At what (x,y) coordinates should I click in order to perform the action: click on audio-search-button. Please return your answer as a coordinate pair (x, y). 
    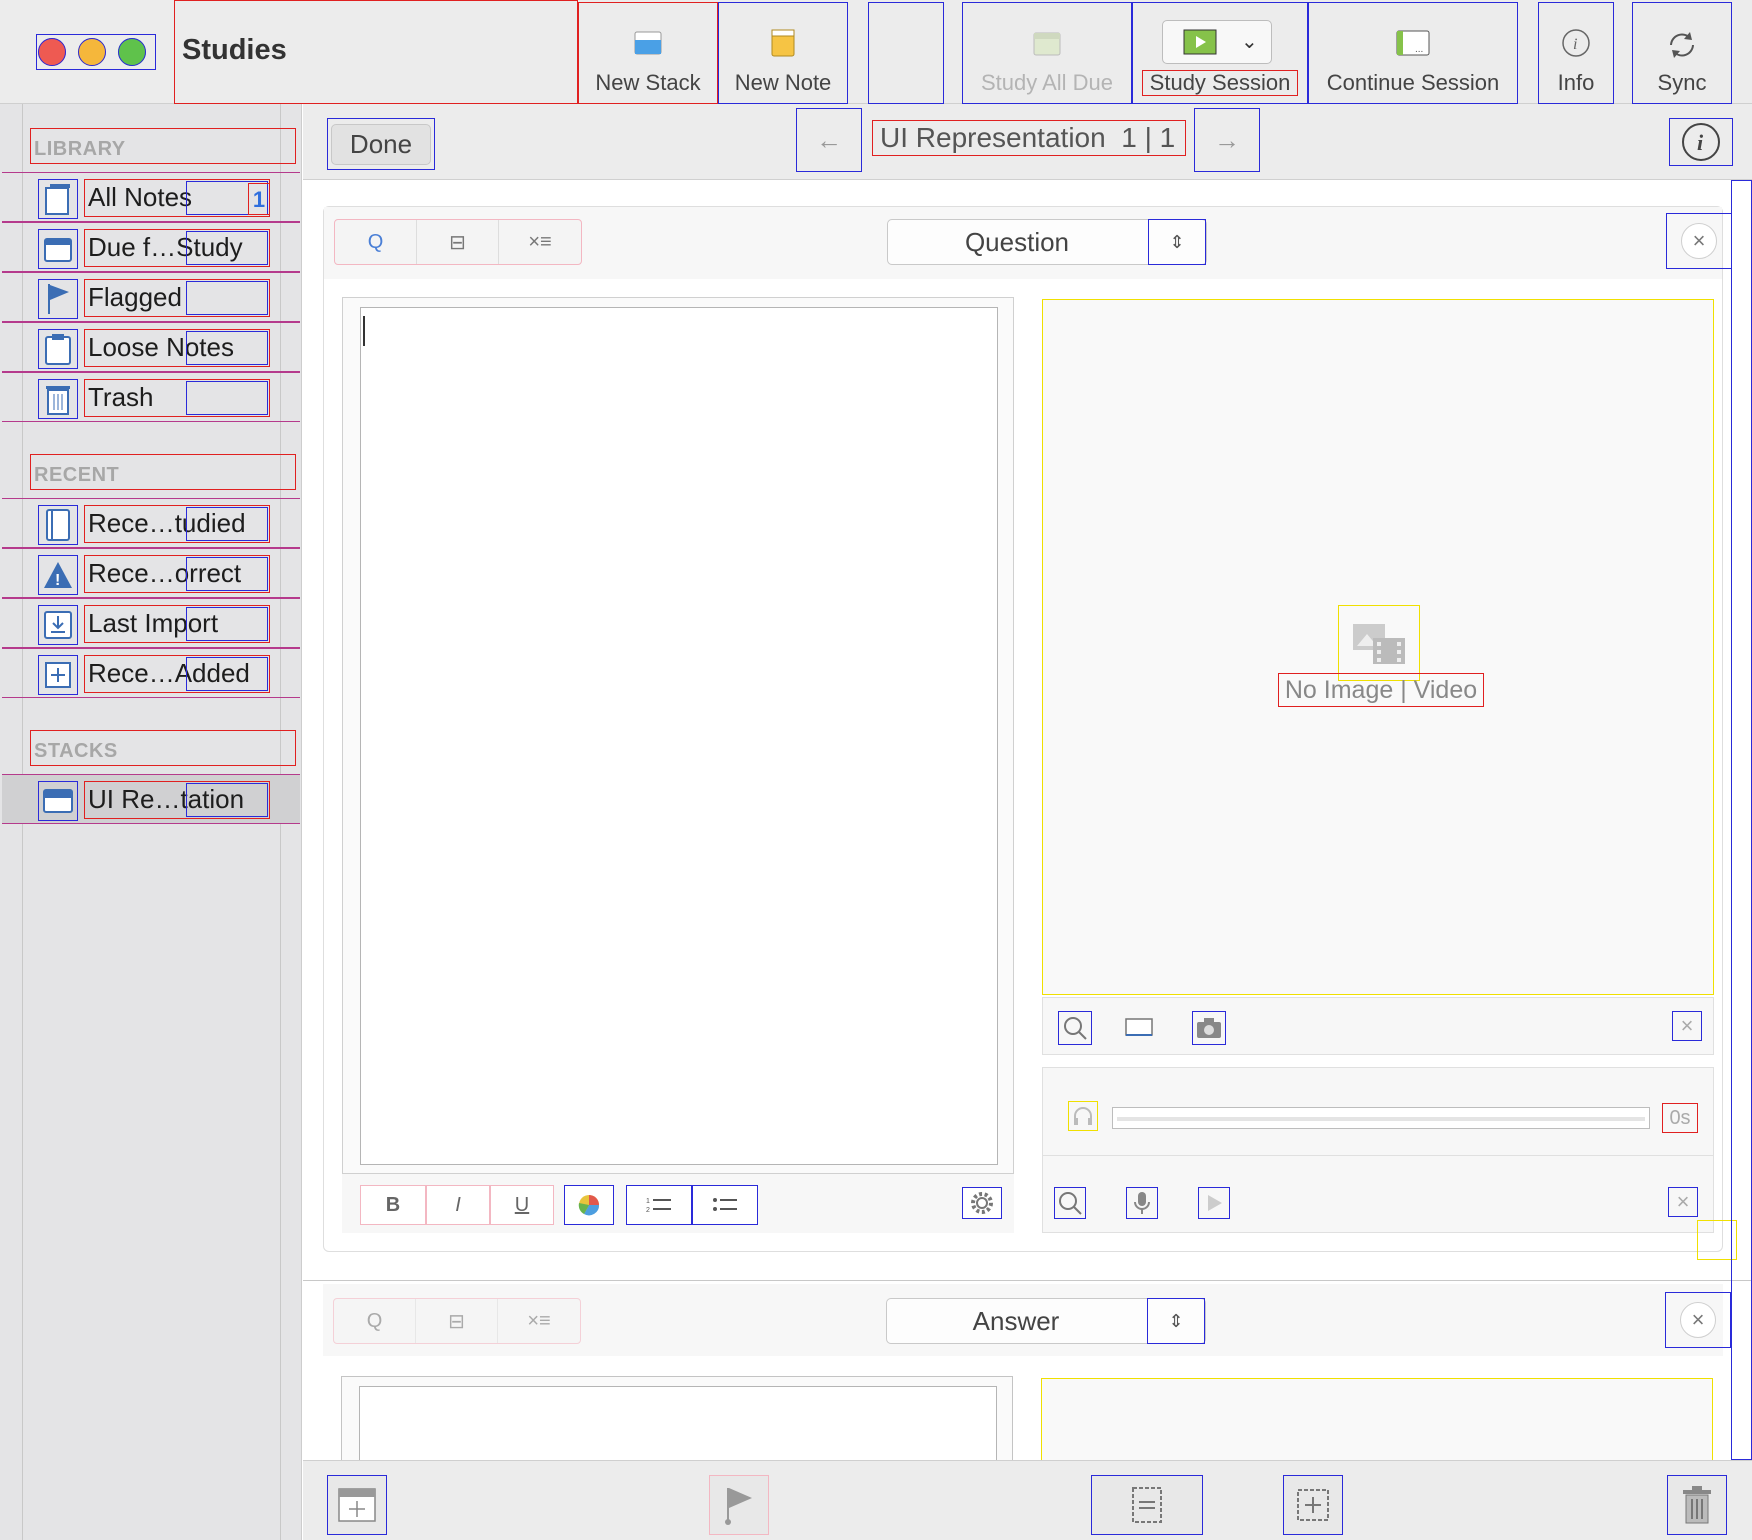
    Looking at the image, I should click on (1070, 1203).